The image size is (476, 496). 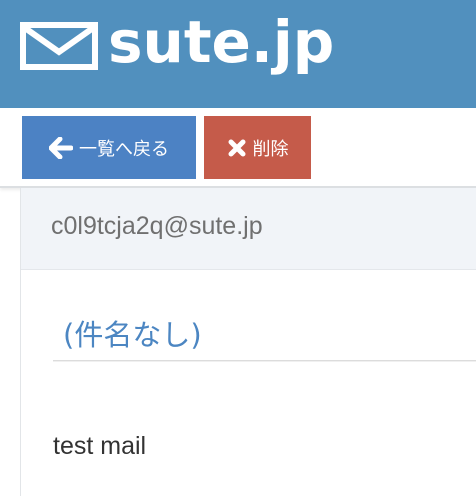 What do you see at coordinates (157, 226) in the screenshot?
I see `mail-address: c0l9tcja2q@sute.jp` at bounding box center [157, 226].